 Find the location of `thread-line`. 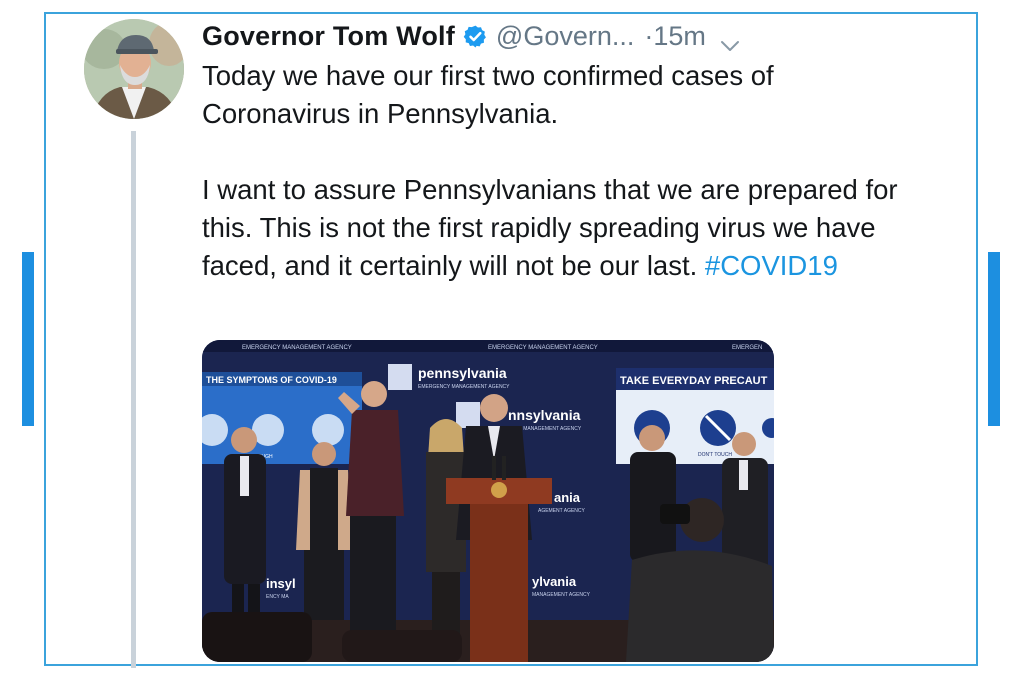

thread-line is located at coordinates (133, 399).